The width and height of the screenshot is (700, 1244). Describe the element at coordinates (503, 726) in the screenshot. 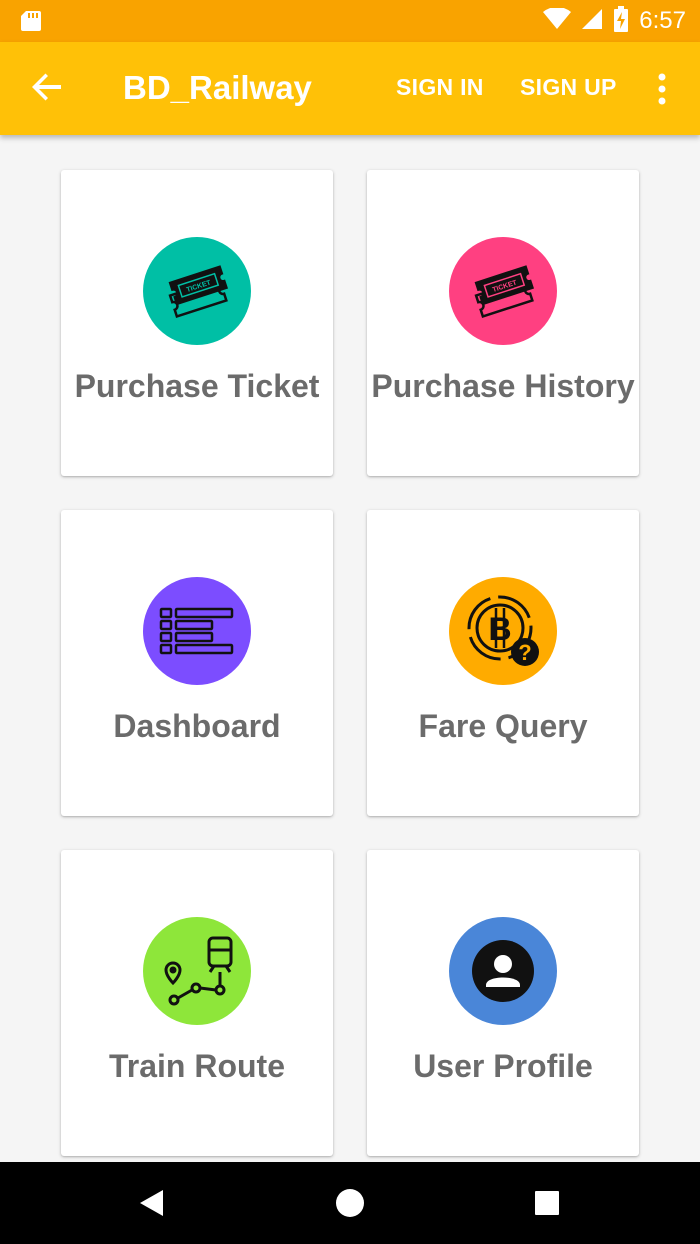

I see `fare-query-label: Fare Query` at that location.